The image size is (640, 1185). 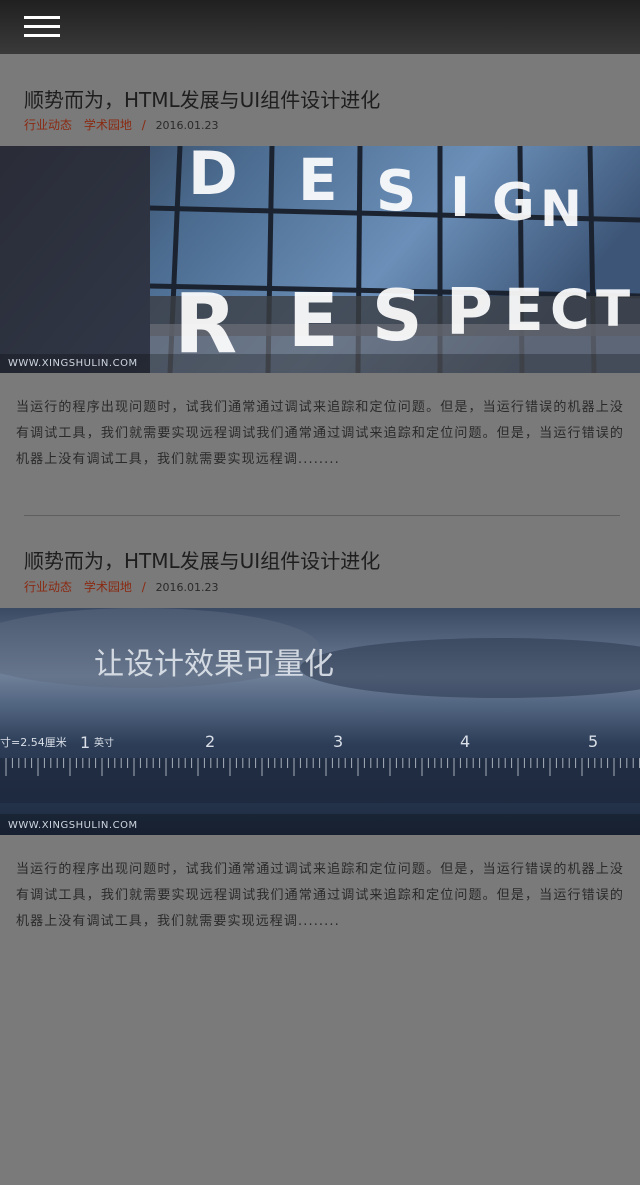 What do you see at coordinates (561, 209) in the screenshot?
I see `image-letter: N` at bounding box center [561, 209].